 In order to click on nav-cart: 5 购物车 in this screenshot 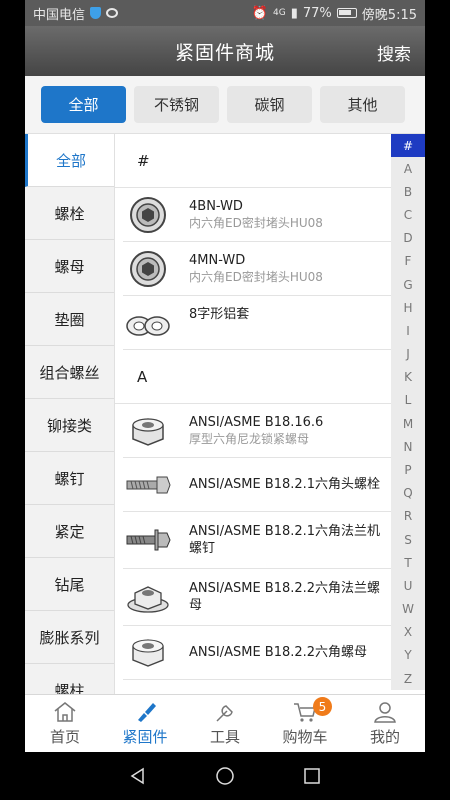, I will do `click(305, 723)`.